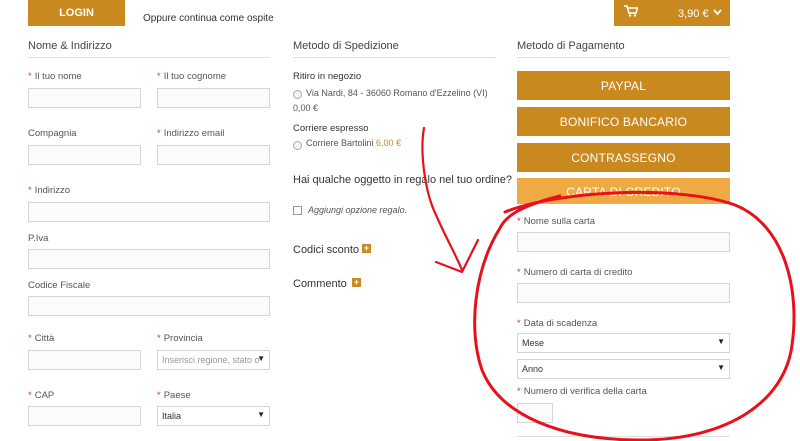  Describe the element at coordinates (331, 128) in the screenshot. I see `express-title: Corriere espresso` at that location.